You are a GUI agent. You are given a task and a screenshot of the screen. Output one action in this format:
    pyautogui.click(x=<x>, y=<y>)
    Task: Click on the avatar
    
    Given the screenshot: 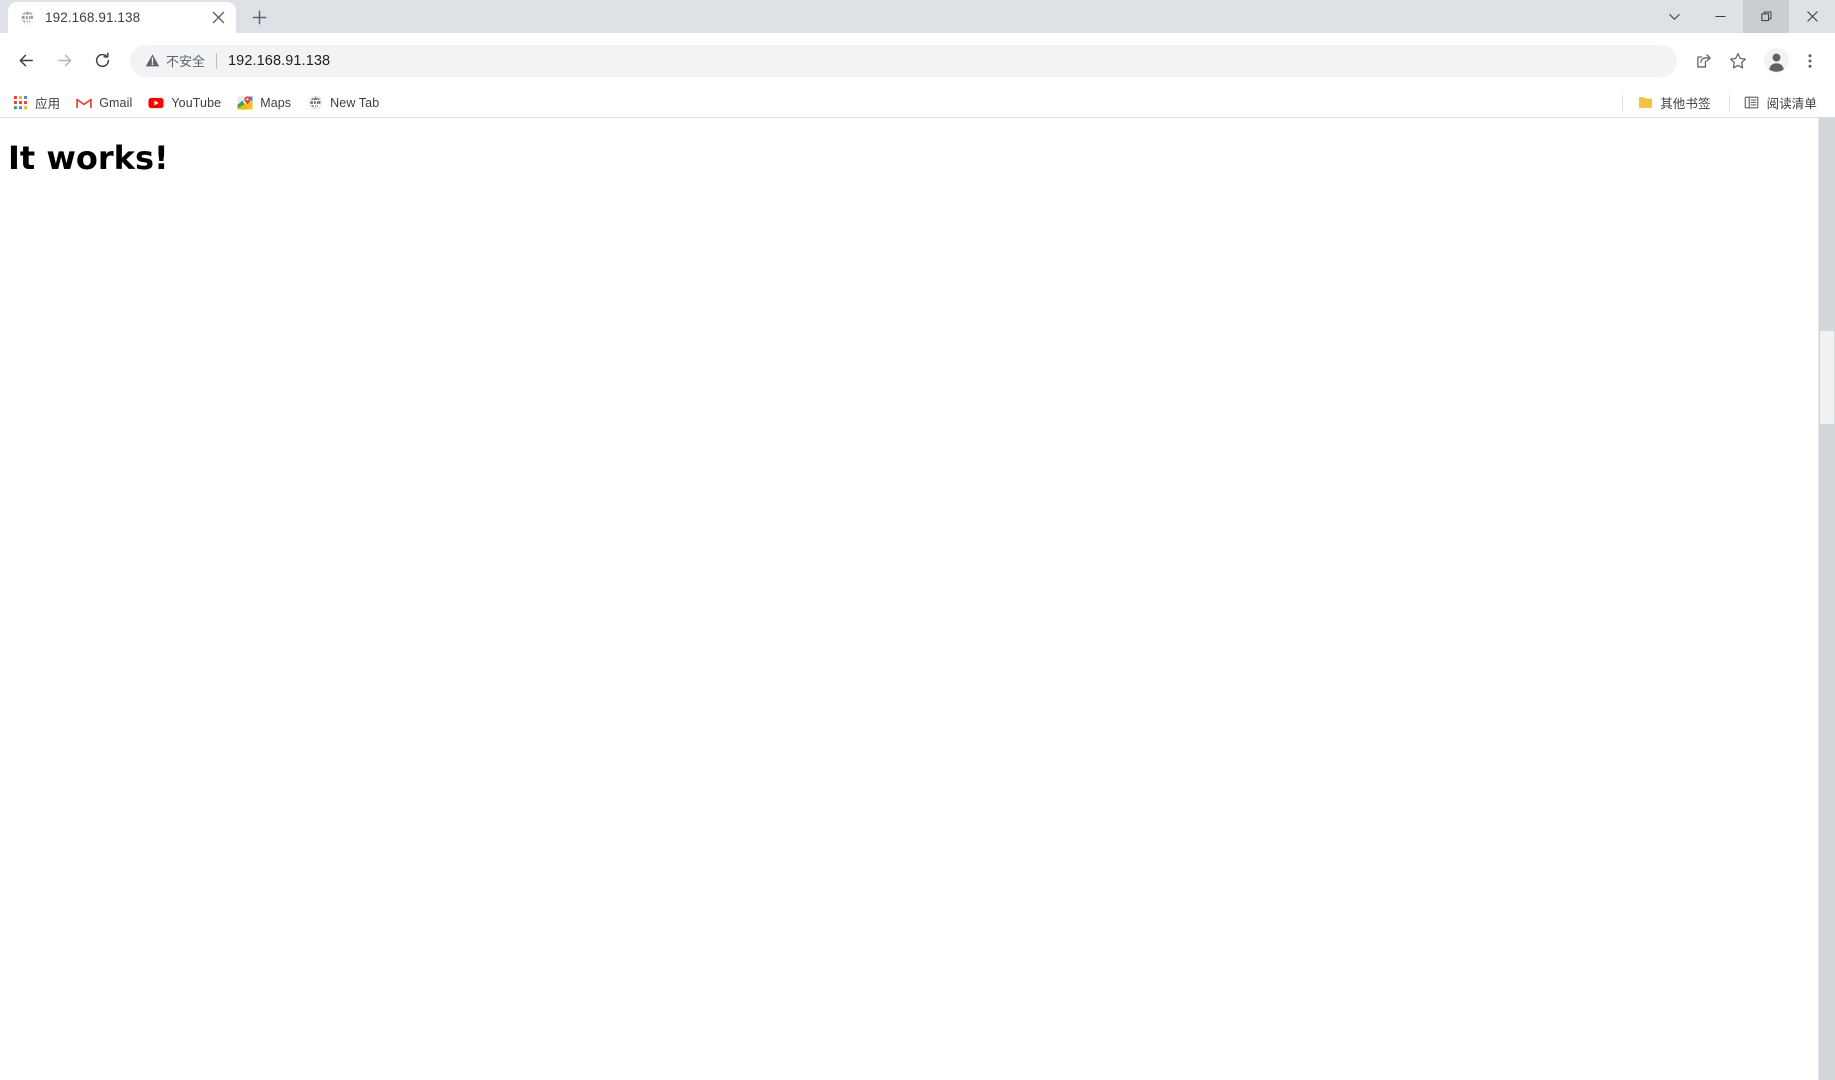 What is the action you would take?
    pyautogui.click(x=1776, y=61)
    